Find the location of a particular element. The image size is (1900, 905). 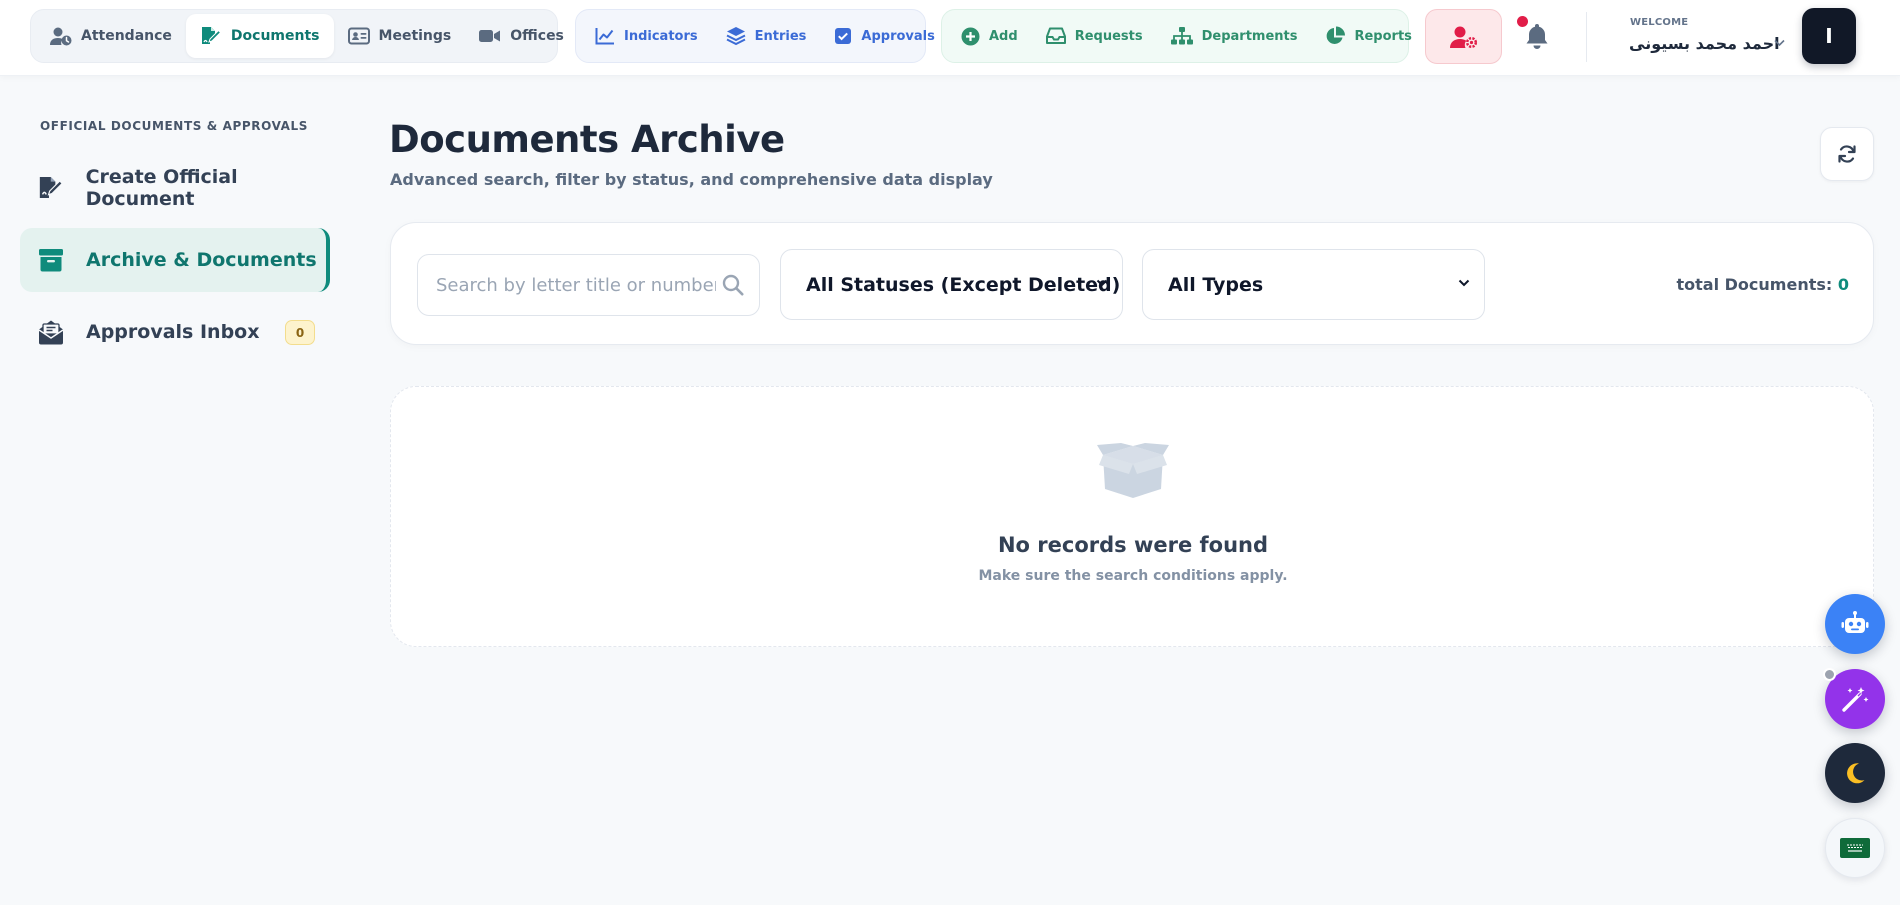

video-icon is located at coordinates (490, 36).